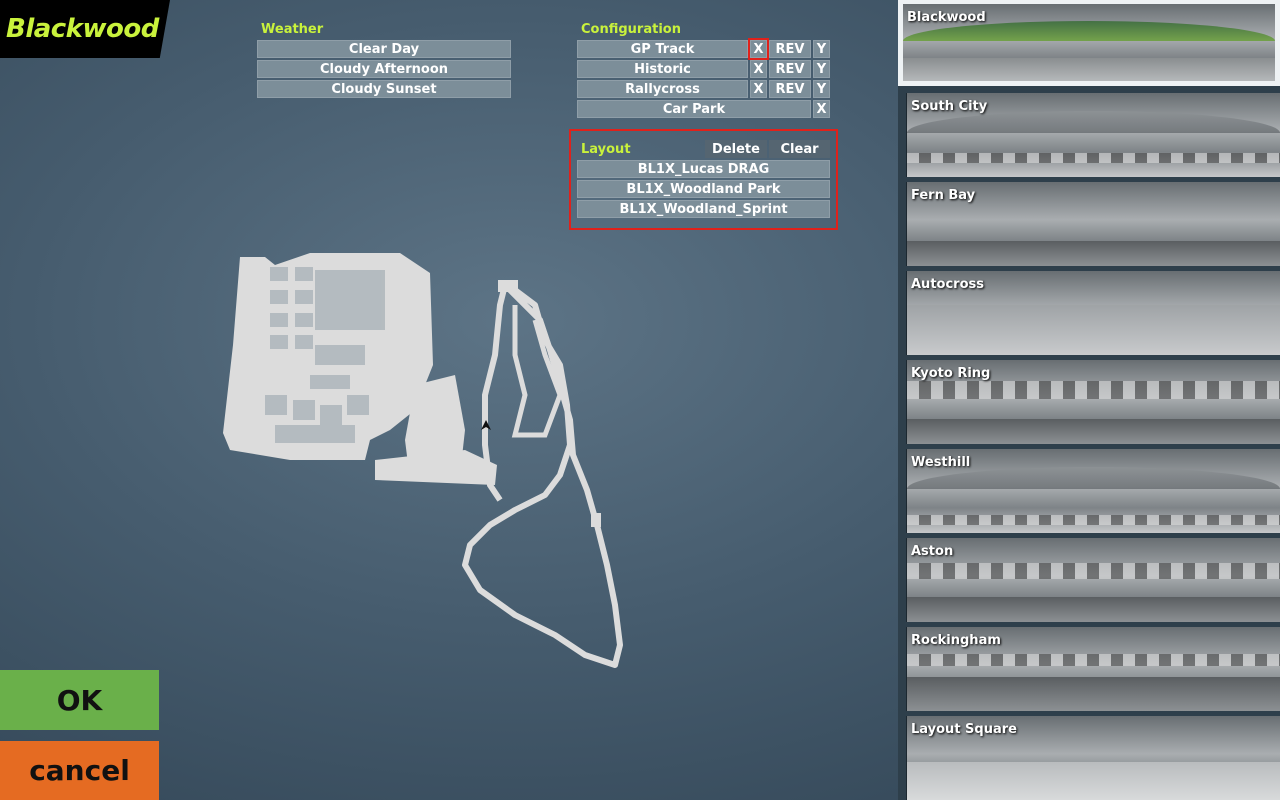 The height and width of the screenshot is (800, 1280). I want to click on weather-label: Weather, so click(292, 29).